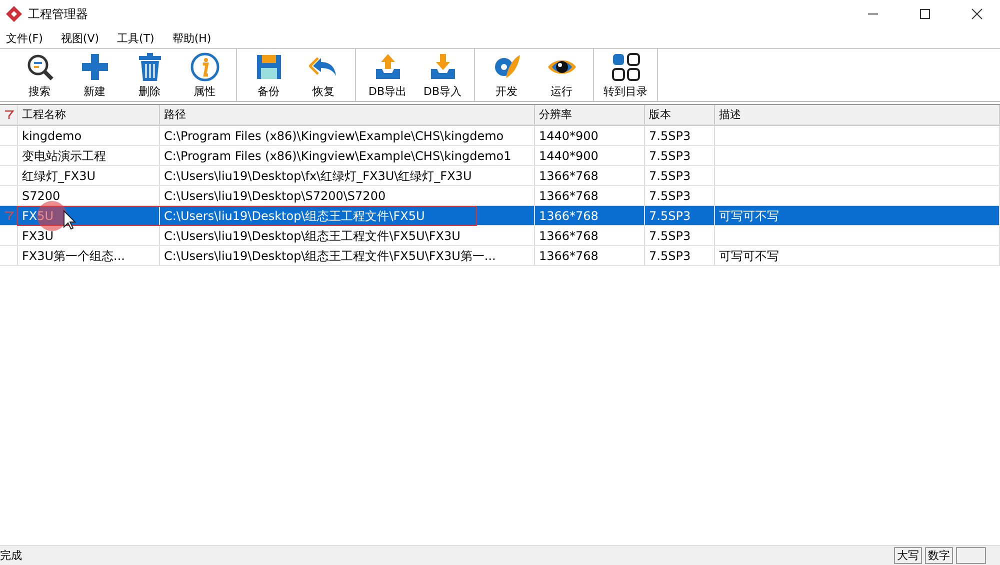 This screenshot has height=565, width=1000. What do you see at coordinates (80, 38) in the screenshot?
I see `menu-item: 视图(V)` at bounding box center [80, 38].